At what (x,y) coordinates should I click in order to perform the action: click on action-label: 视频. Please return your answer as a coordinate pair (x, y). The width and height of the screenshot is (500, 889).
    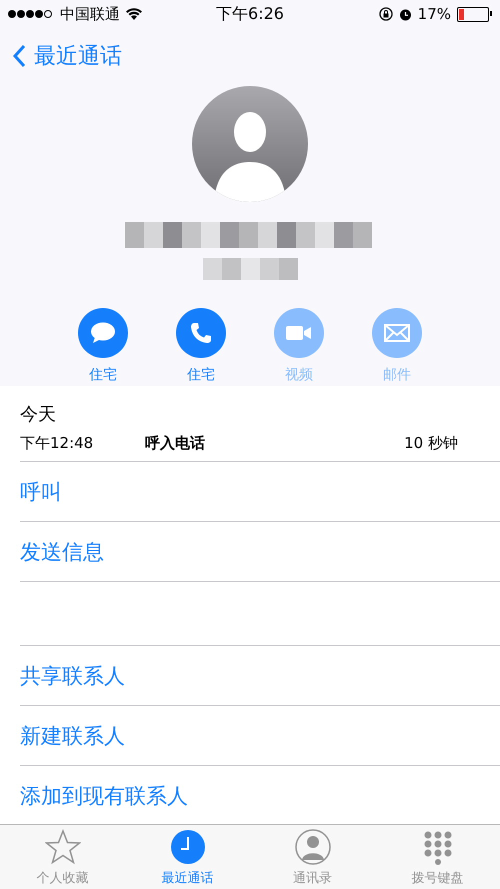
    Looking at the image, I should click on (299, 375).